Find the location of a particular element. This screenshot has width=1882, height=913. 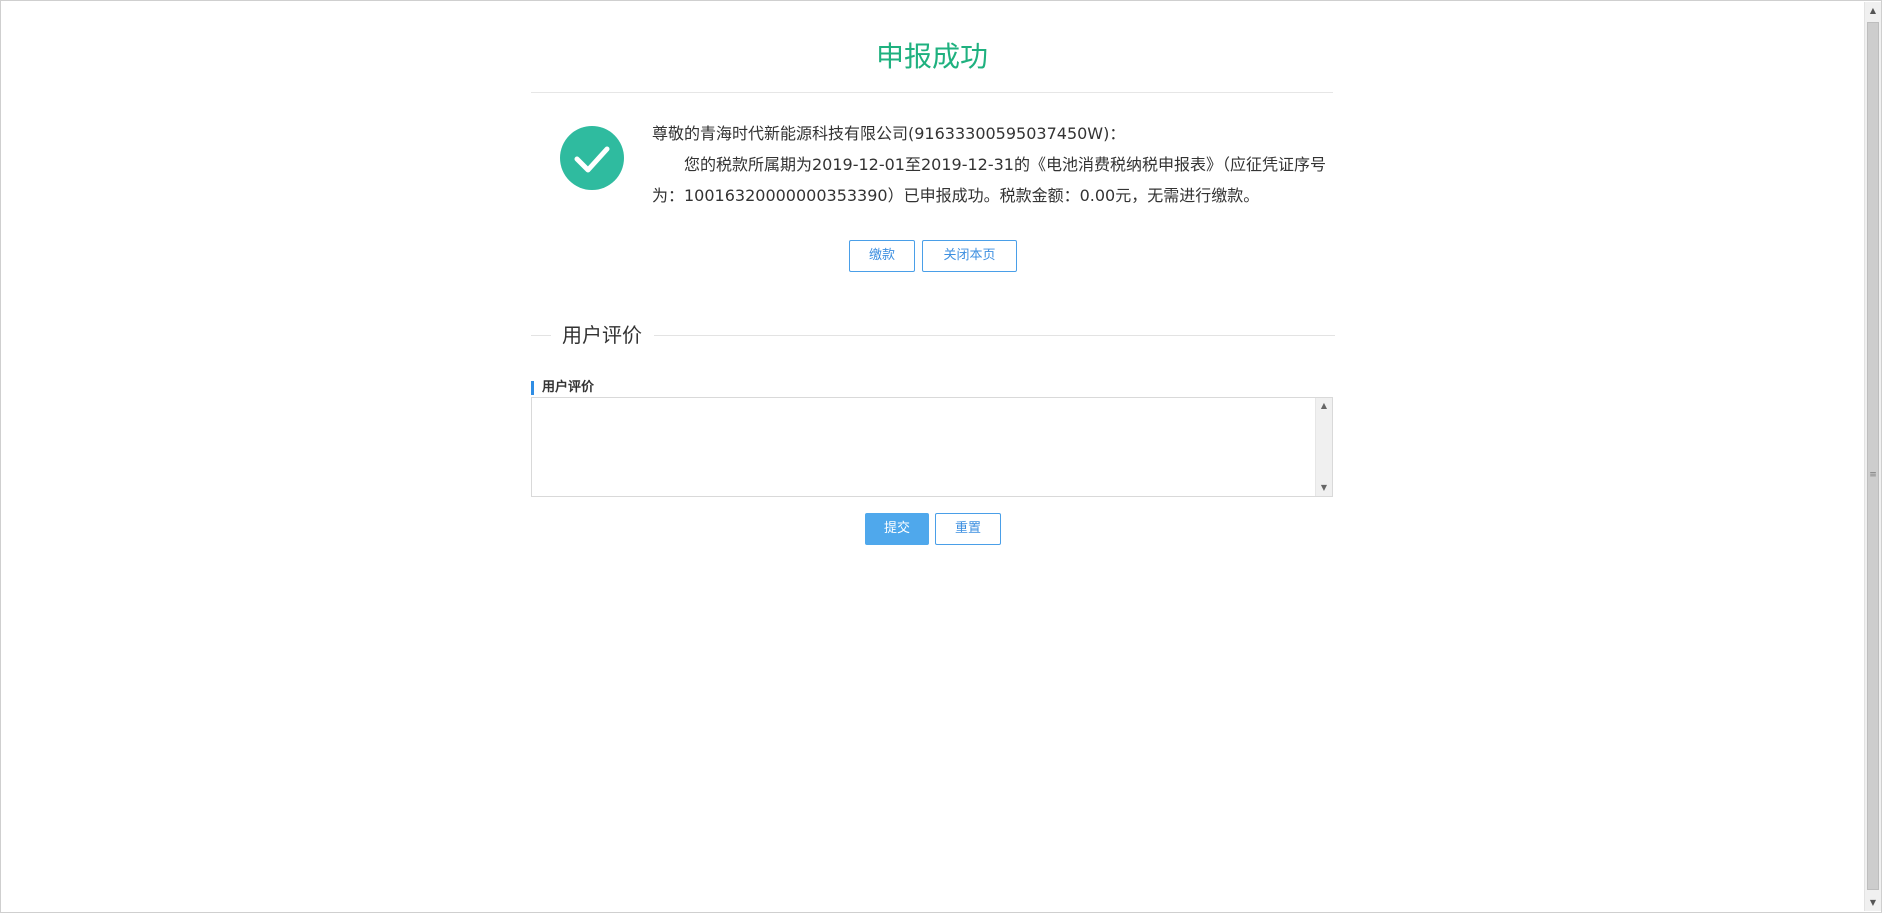

close-page-button: 关闭本页 is located at coordinates (969, 256).